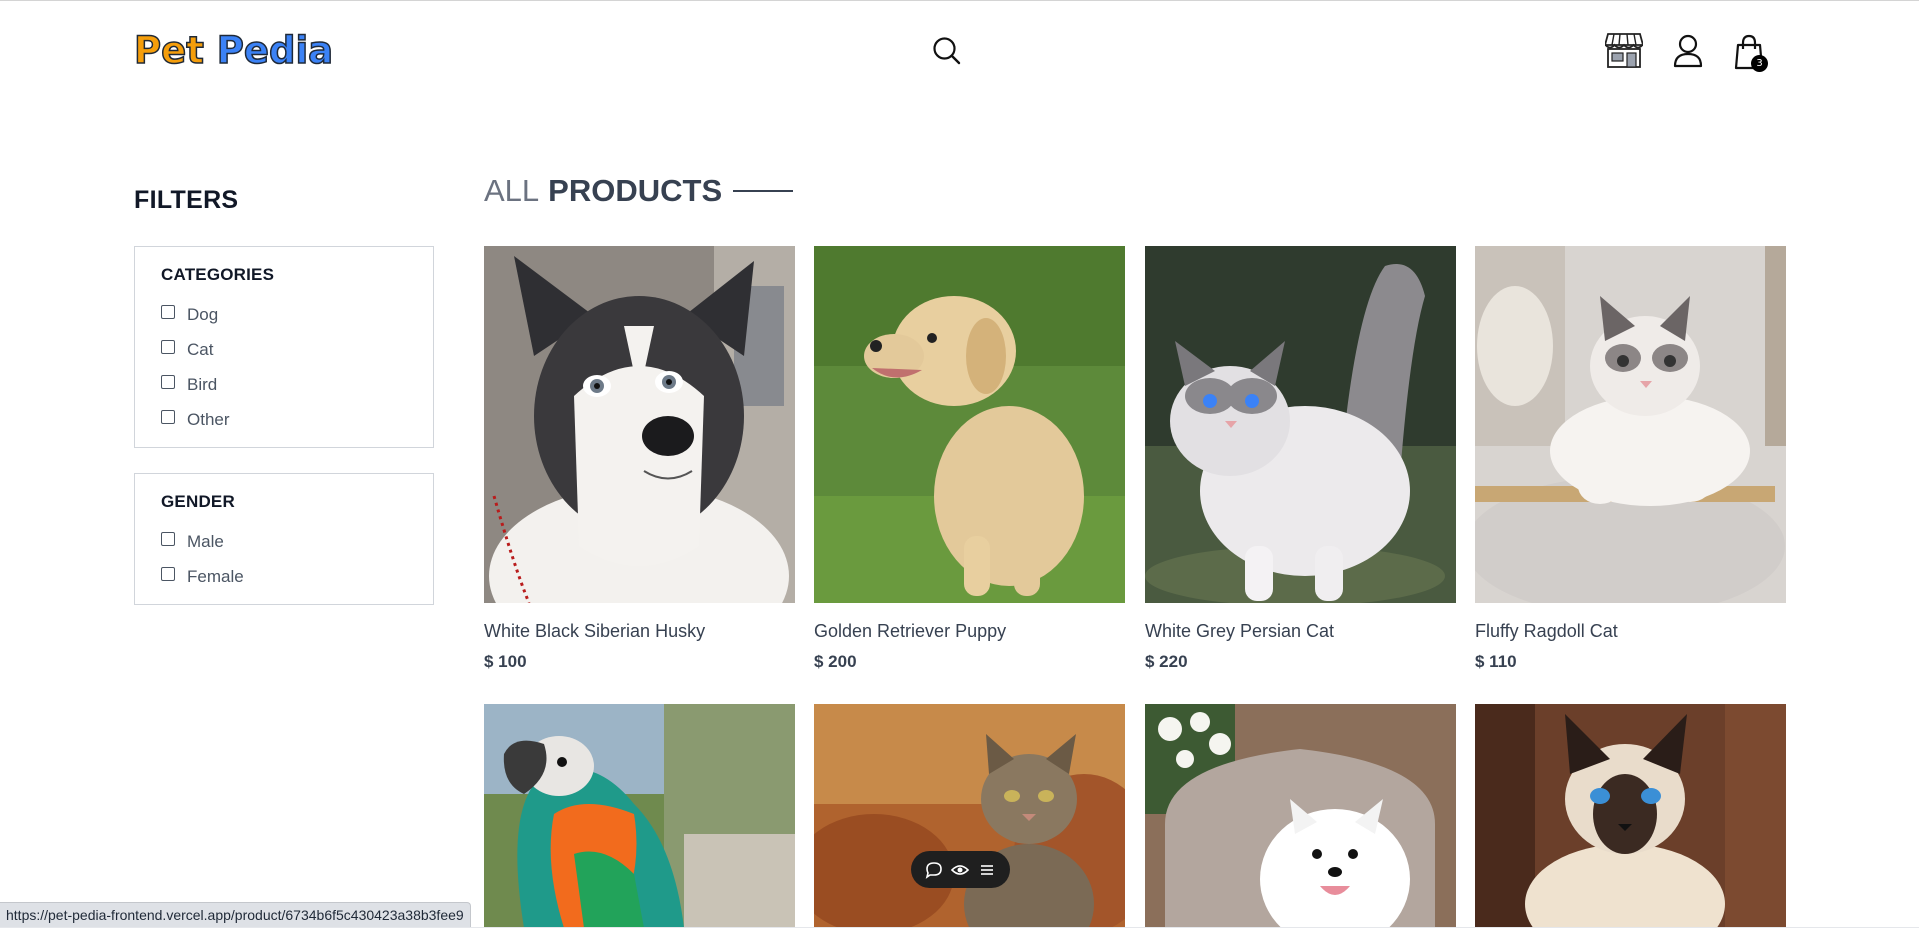 The height and width of the screenshot is (928, 1919). I want to click on search-icon, so click(947, 51).